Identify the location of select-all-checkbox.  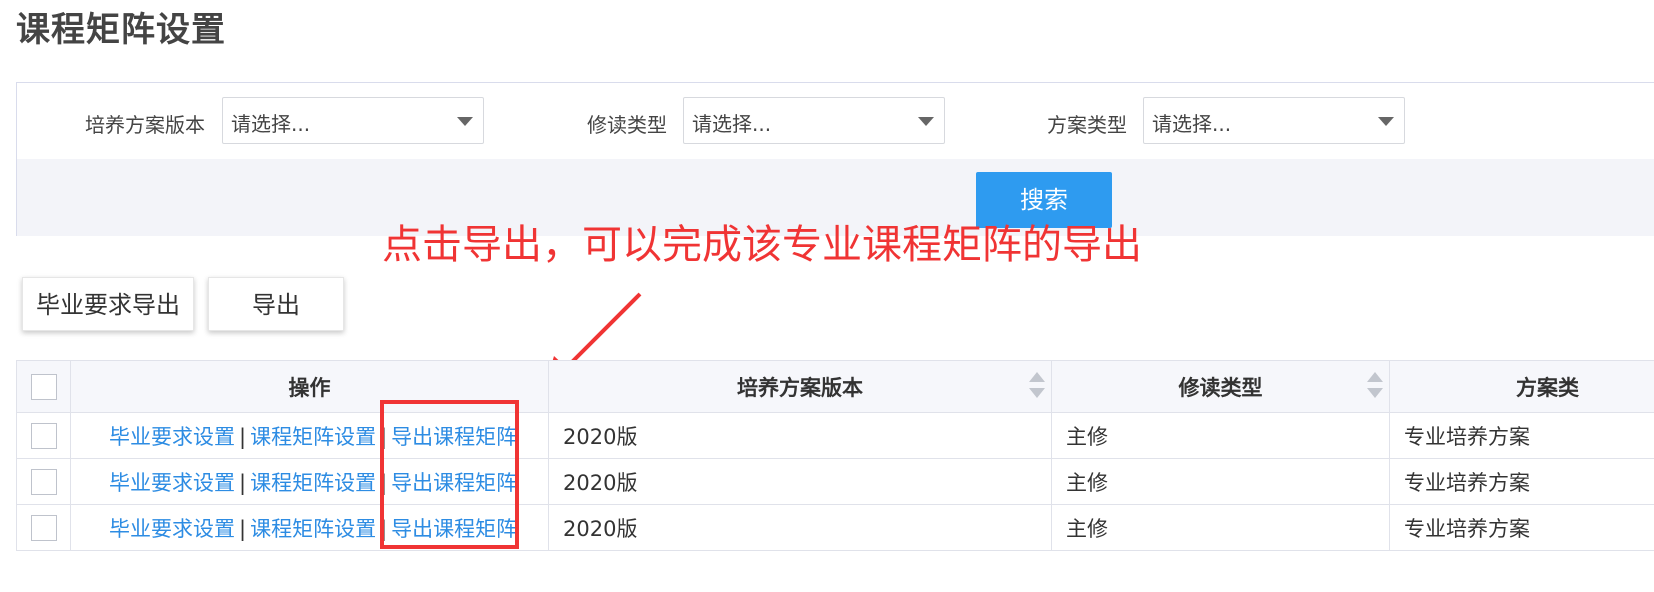
(43, 386).